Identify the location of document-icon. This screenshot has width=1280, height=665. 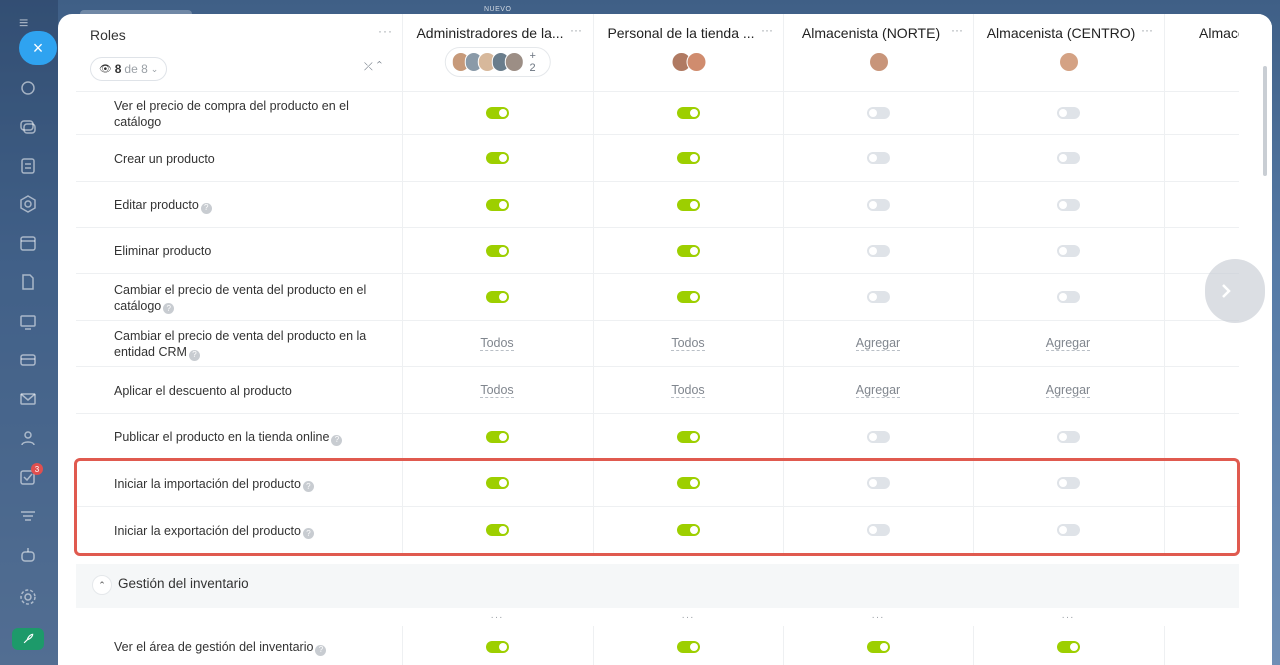
(28, 282).